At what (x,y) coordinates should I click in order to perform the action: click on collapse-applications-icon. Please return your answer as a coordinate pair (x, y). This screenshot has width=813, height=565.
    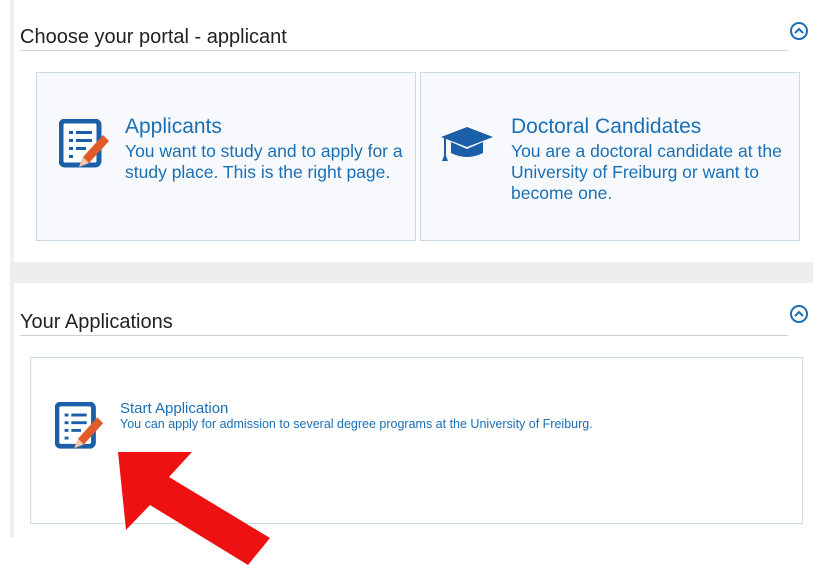
    Looking at the image, I should click on (799, 314).